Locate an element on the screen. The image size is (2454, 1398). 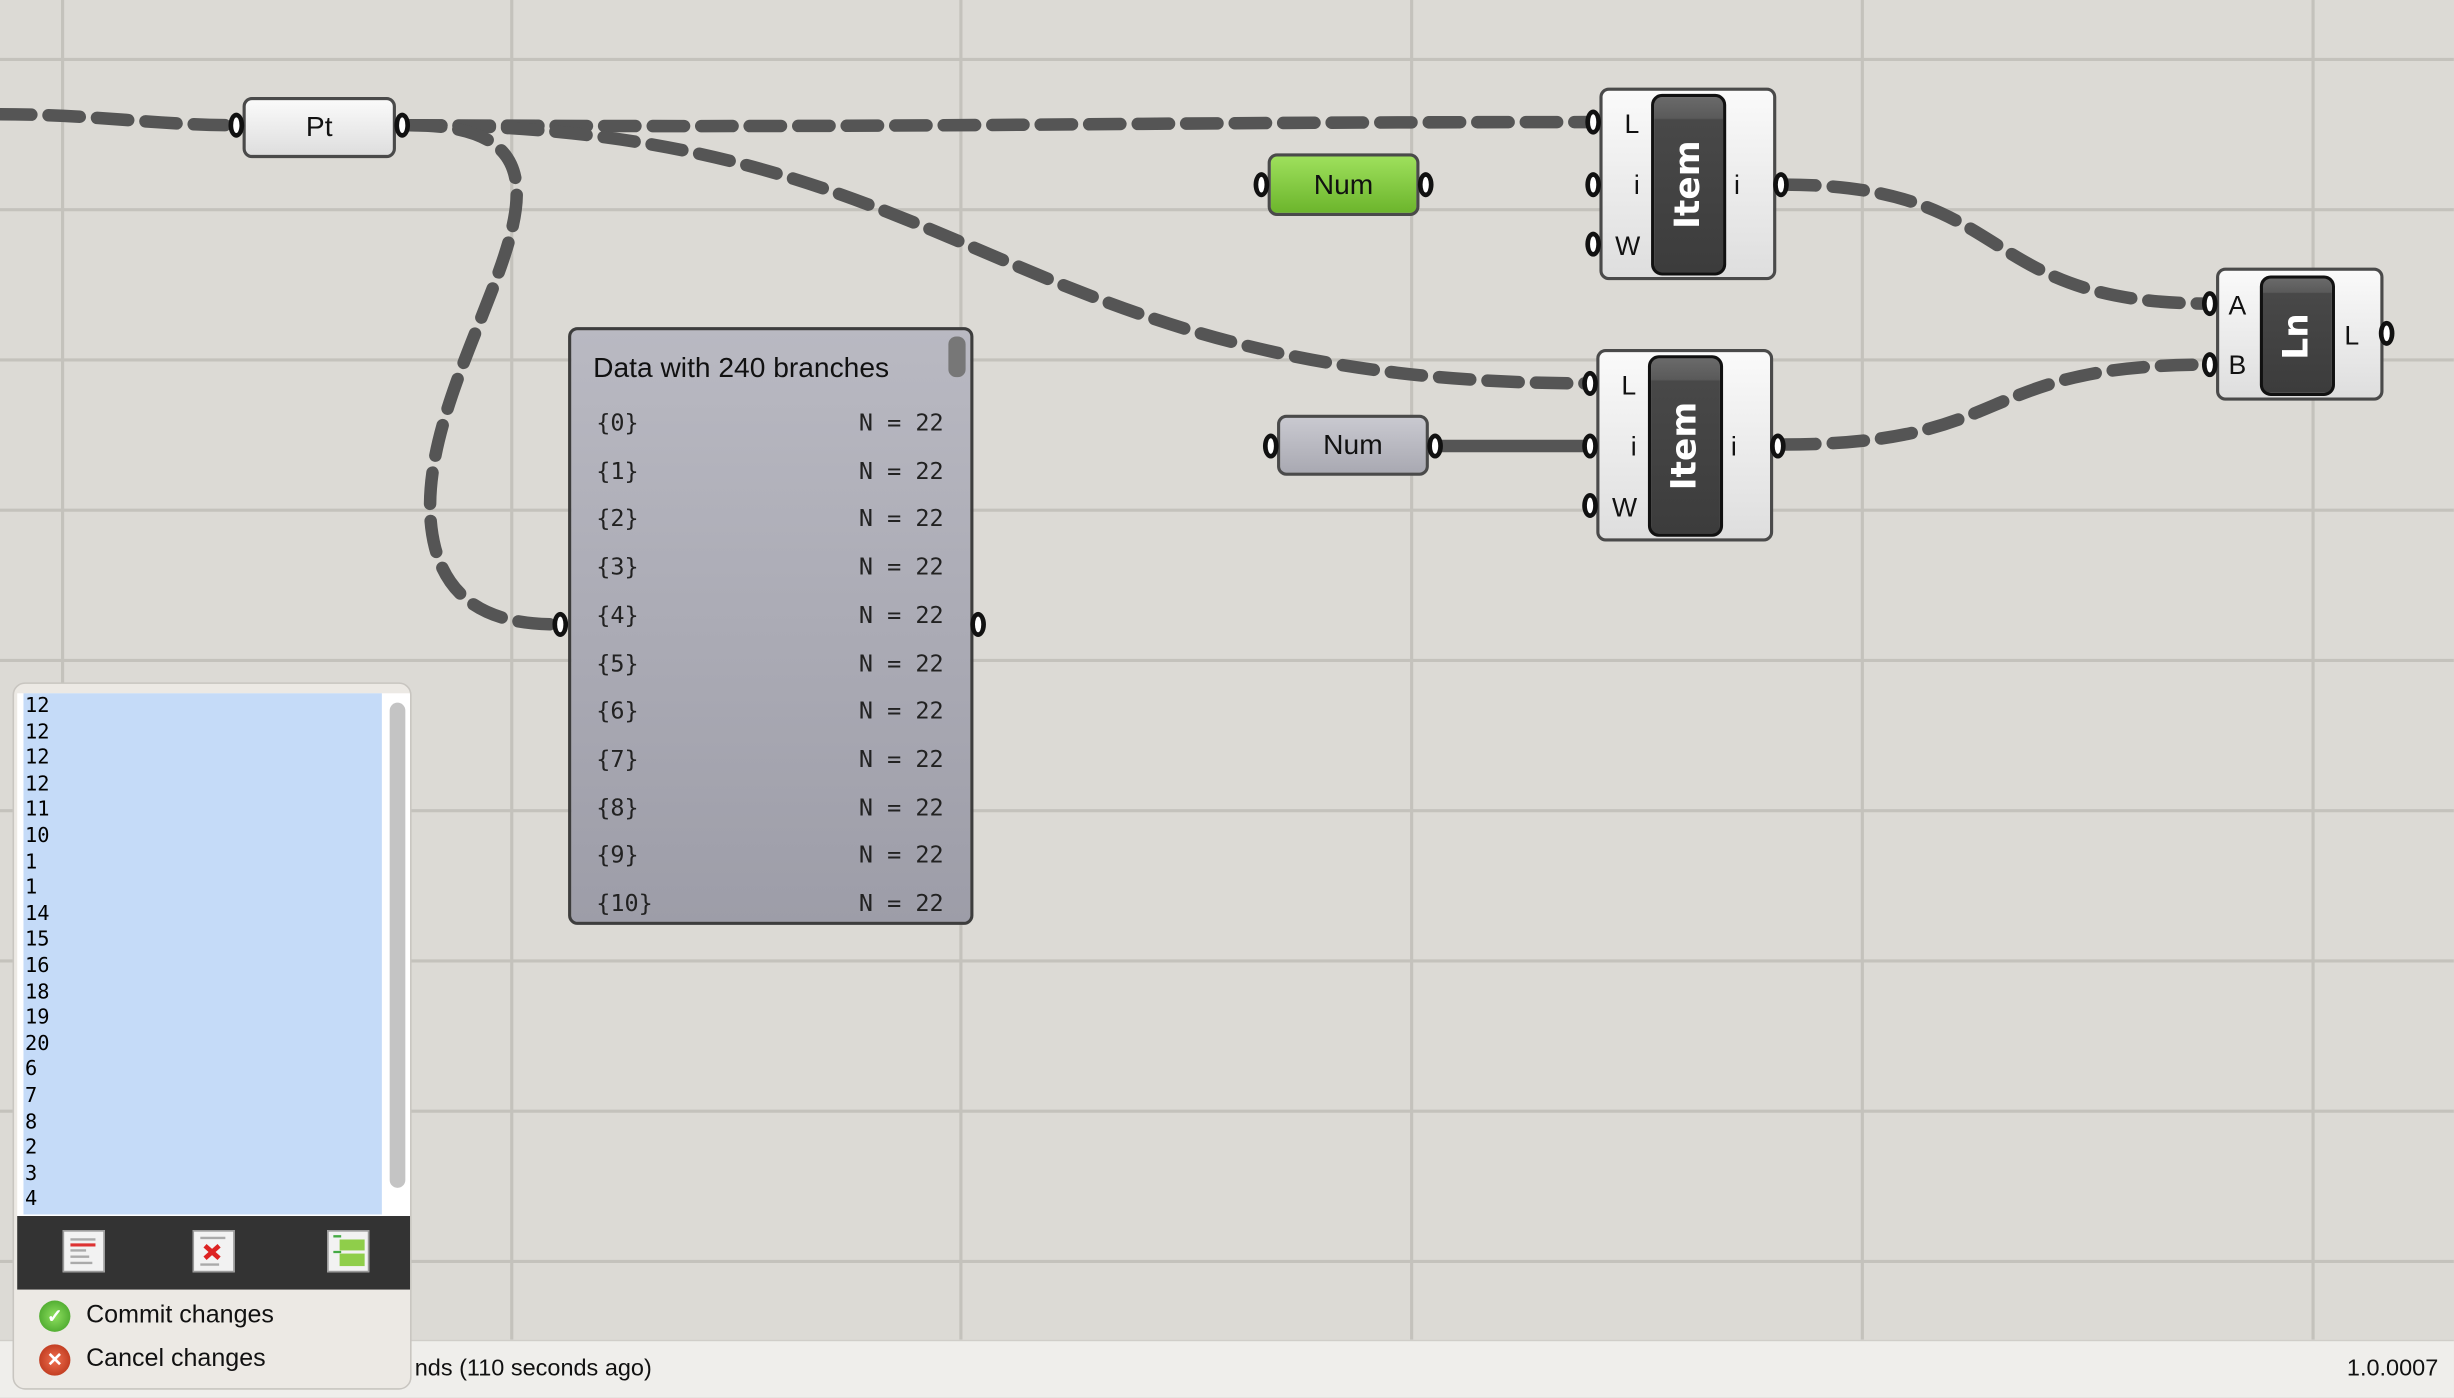
clear-list-icon is located at coordinates (83, 1251).